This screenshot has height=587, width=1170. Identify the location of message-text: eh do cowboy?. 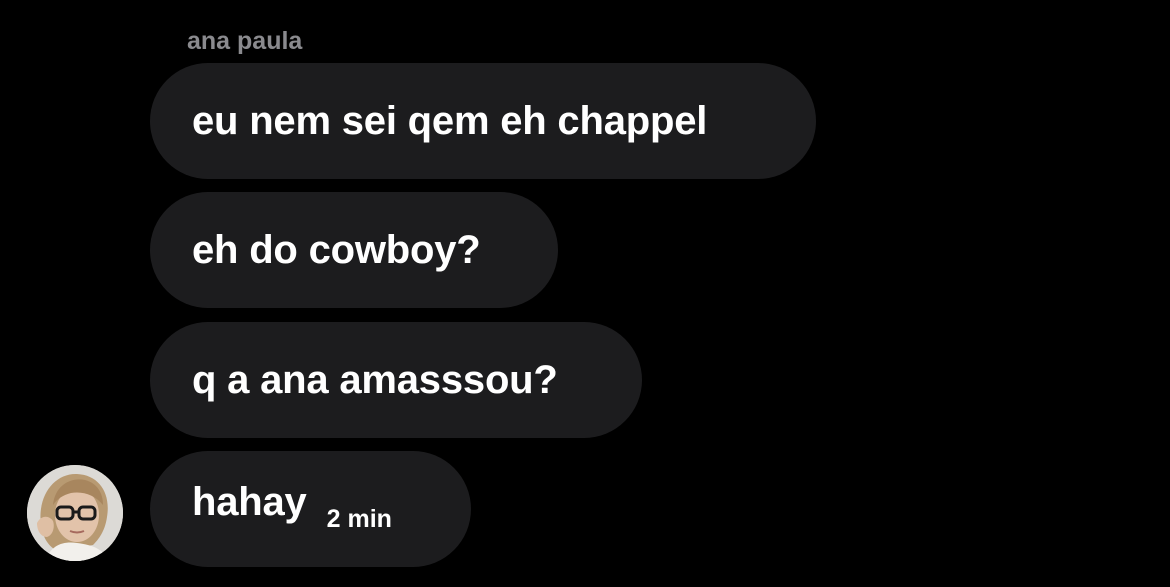
(336, 249).